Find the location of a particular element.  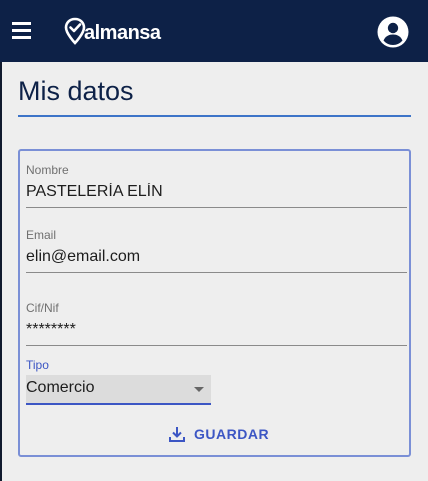

cif-field: Cif/Nif is located at coordinates (216, 323).